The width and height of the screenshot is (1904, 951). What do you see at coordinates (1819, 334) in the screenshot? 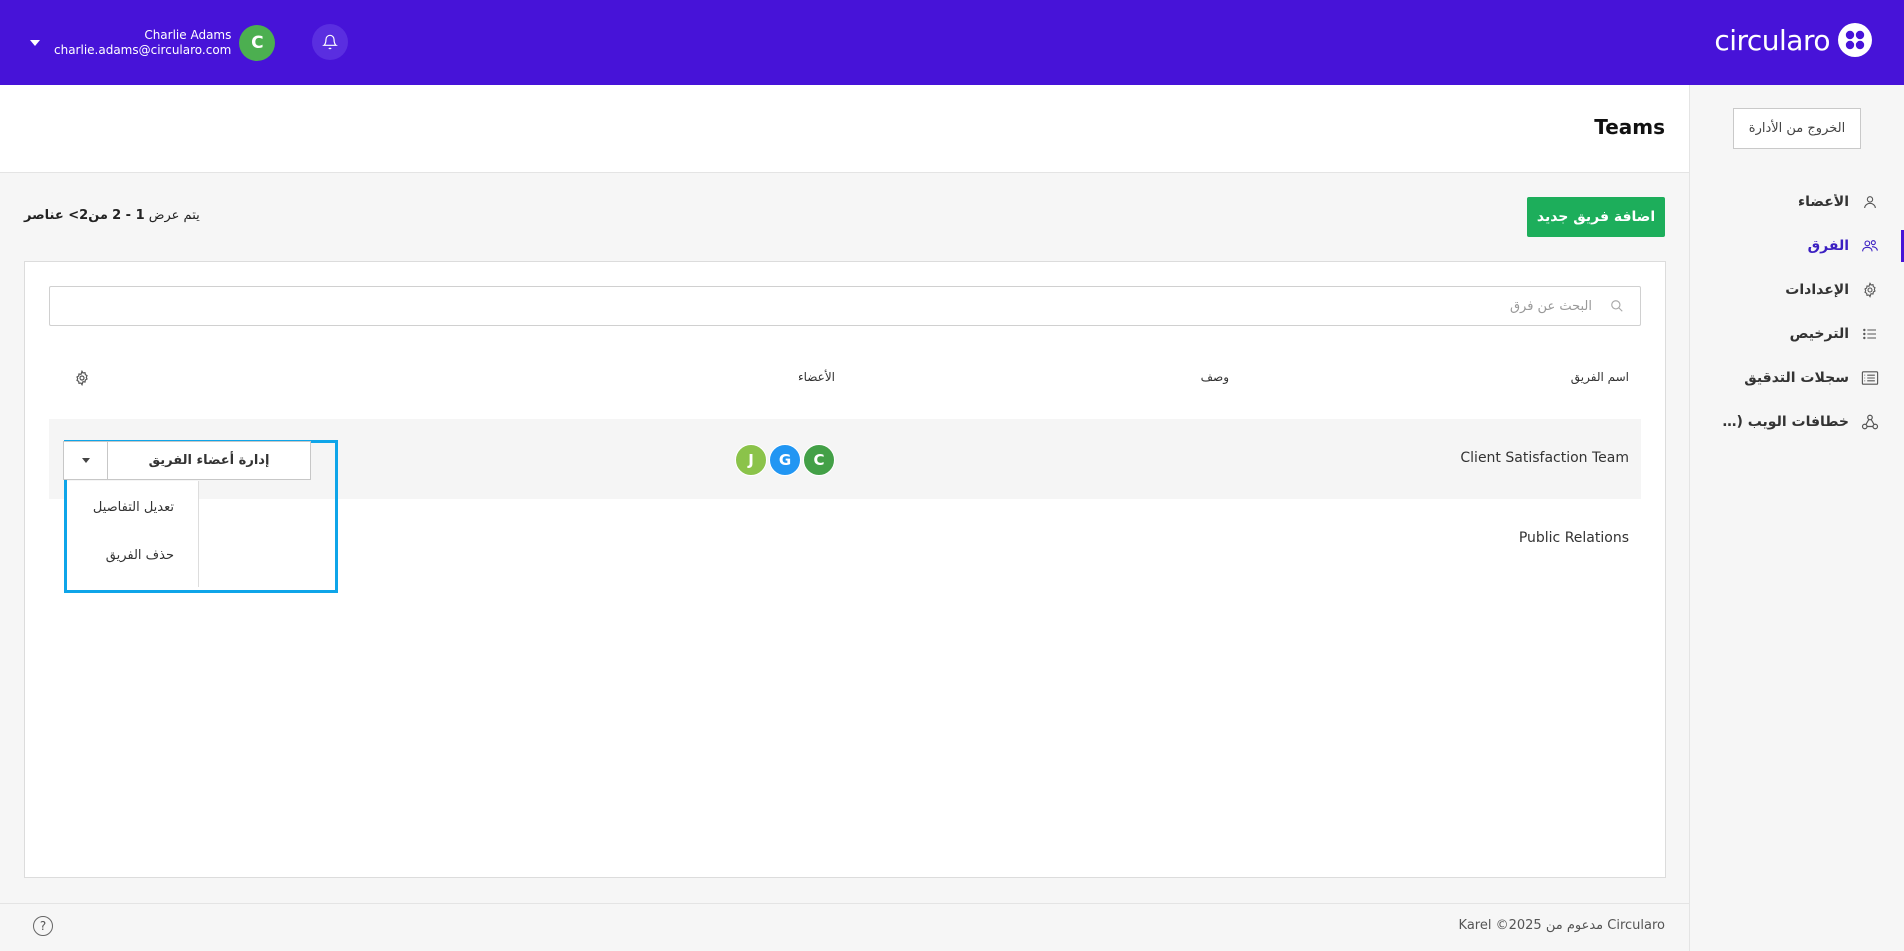
I see `sidebar-item-label: الترخيص` at bounding box center [1819, 334].